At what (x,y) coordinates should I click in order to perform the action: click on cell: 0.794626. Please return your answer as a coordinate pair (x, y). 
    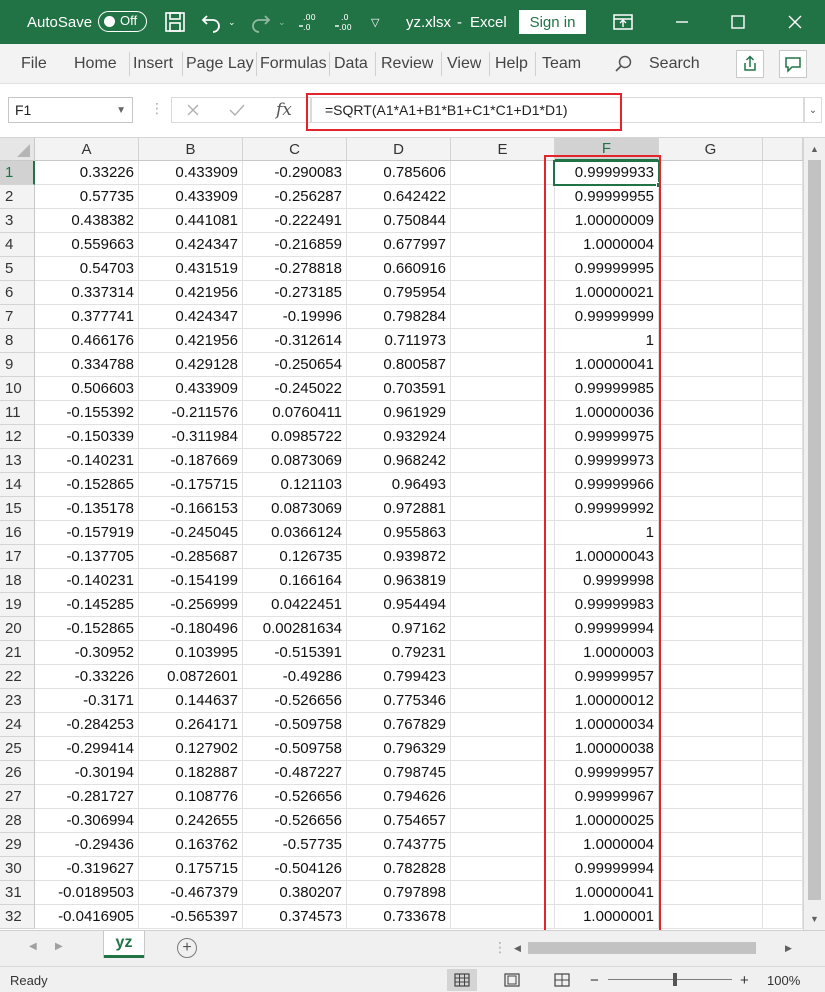
    Looking at the image, I should click on (399, 797).